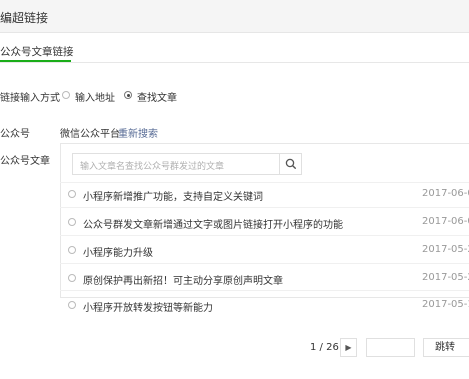 The height and width of the screenshot is (379, 469). I want to click on article-title: 原创保护再出新招！可主动分享原创声明文章, so click(183, 279).